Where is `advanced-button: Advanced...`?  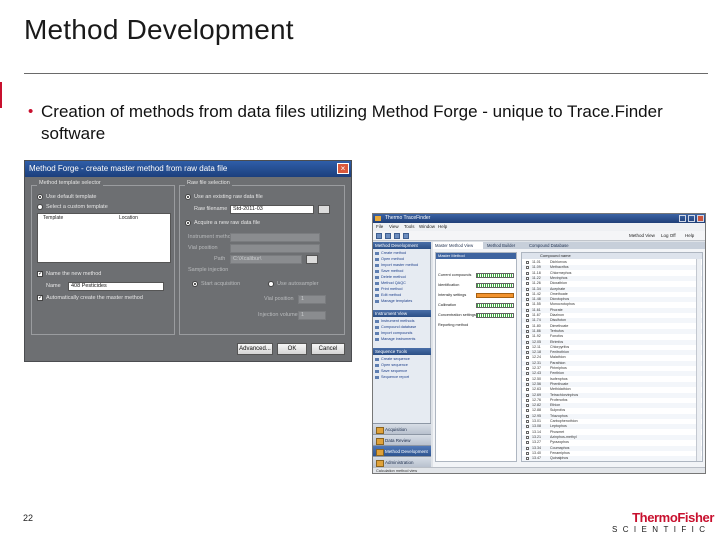
advanced-button: Advanced... is located at coordinates (255, 349).